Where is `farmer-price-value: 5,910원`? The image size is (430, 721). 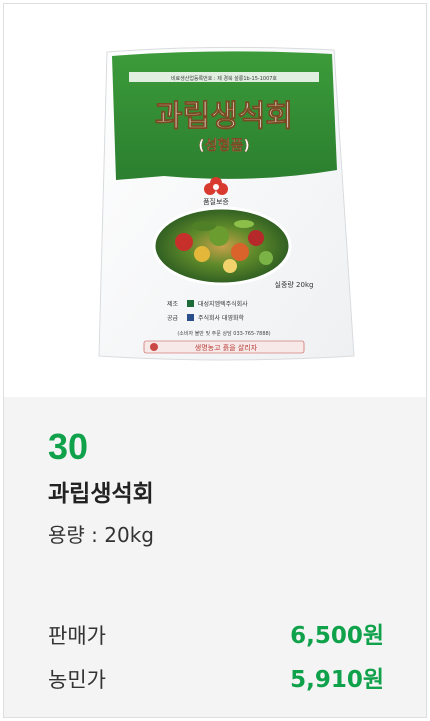 farmer-price-value: 5,910원 is located at coordinates (337, 680).